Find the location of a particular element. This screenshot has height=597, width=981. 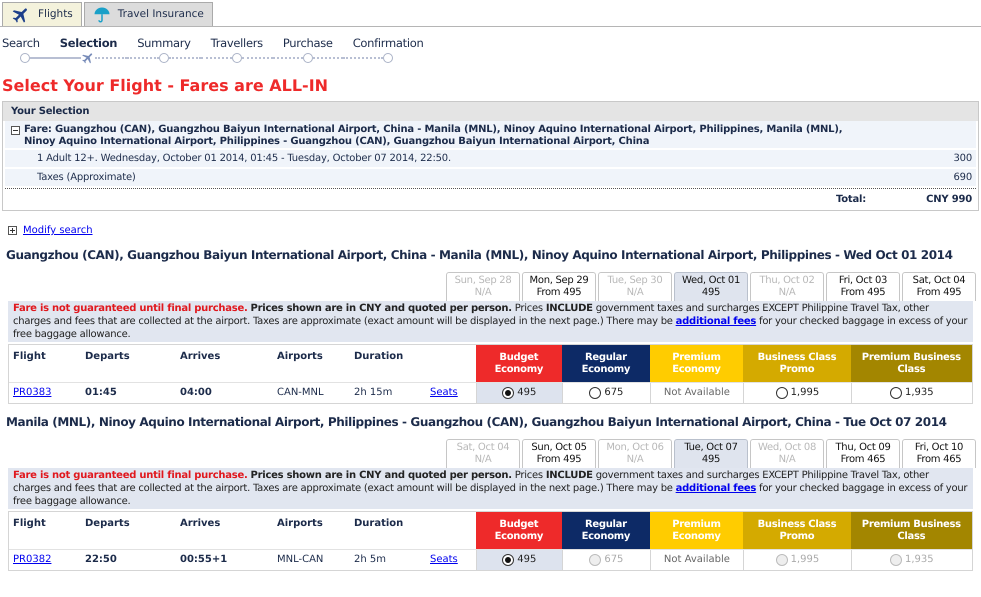

duration-text: 2h 15m is located at coordinates (374, 393).